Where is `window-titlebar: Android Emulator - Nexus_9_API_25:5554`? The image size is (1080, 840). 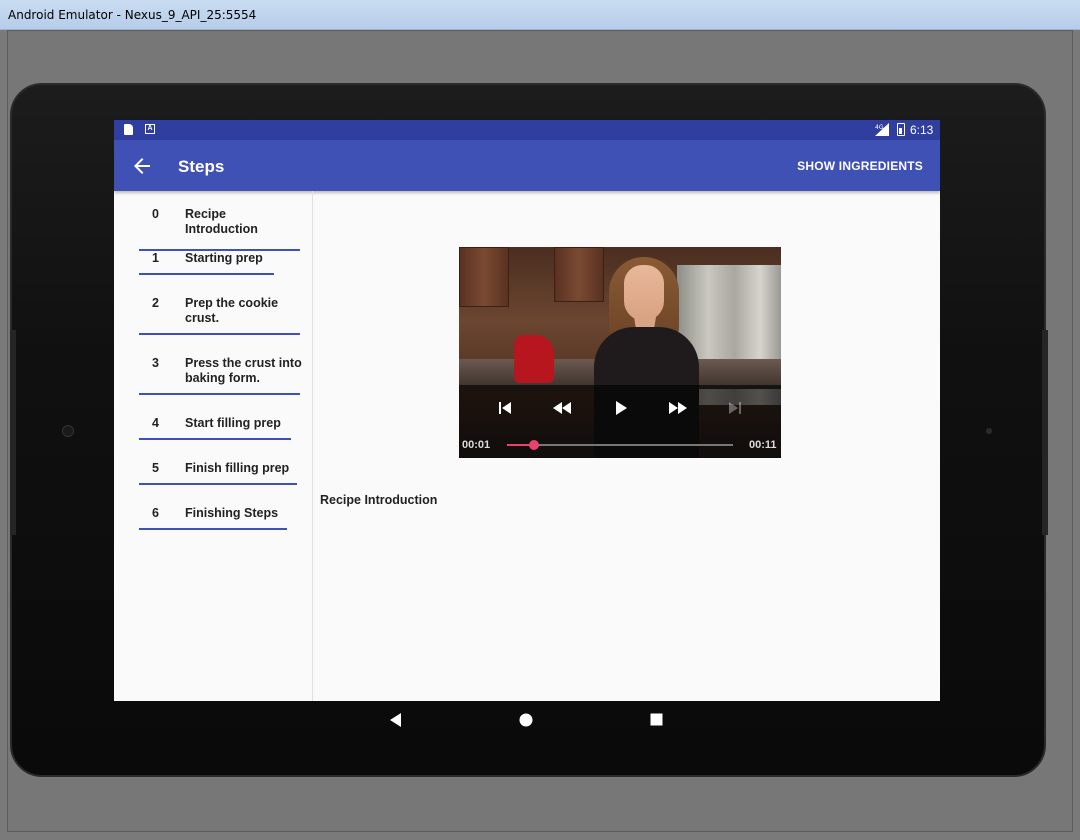 window-titlebar: Android Emulator - Nexus_9_API_25:5554 is located at coordinates (540, 15).